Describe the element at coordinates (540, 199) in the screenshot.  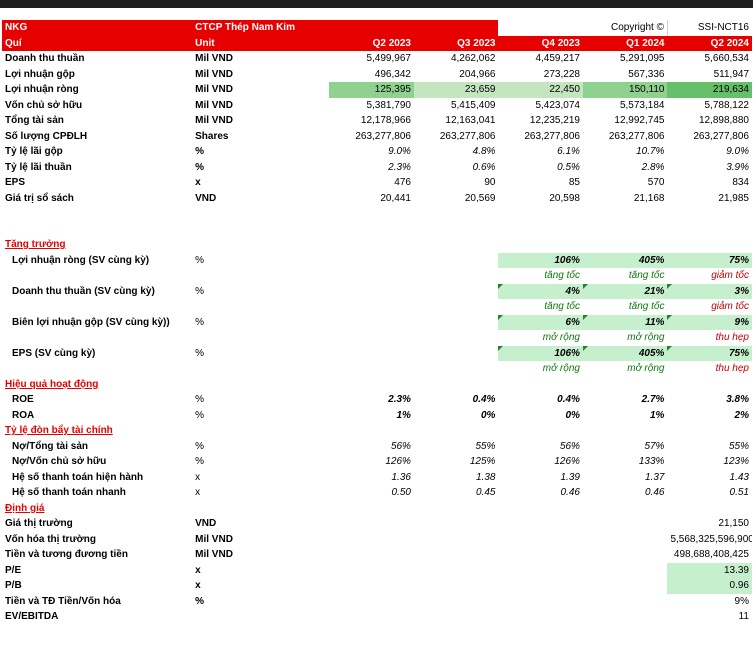
I see `cell-value: 20,598` at that location.